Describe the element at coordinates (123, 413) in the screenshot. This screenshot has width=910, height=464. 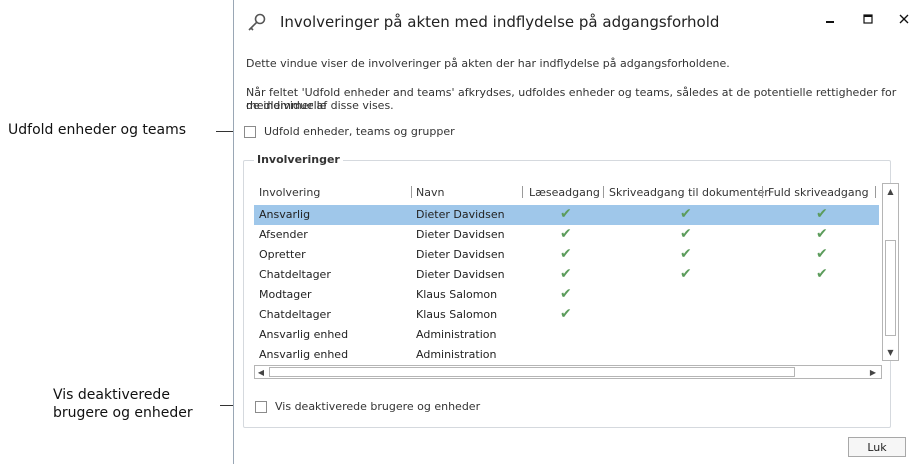
I see `callout-vis-line2: brugere og enheder` at that location.